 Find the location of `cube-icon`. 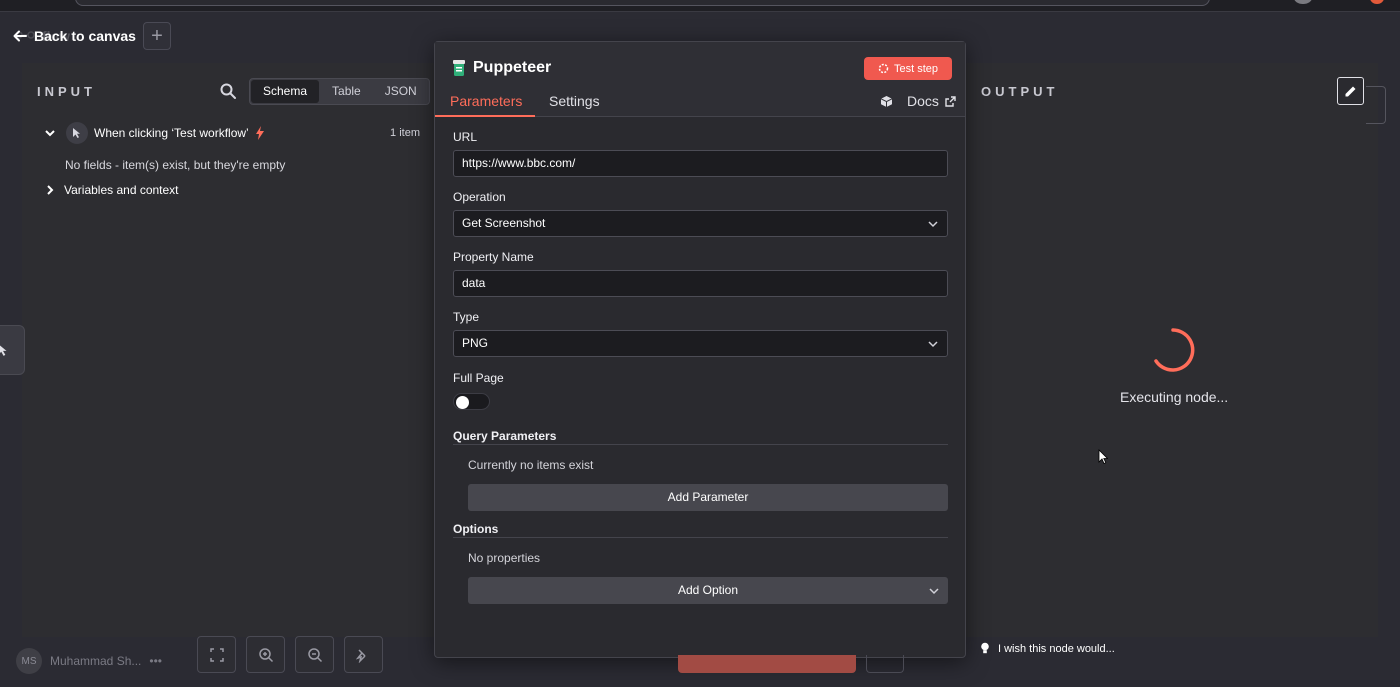

cube-icon is located at coordinates (886, 101).